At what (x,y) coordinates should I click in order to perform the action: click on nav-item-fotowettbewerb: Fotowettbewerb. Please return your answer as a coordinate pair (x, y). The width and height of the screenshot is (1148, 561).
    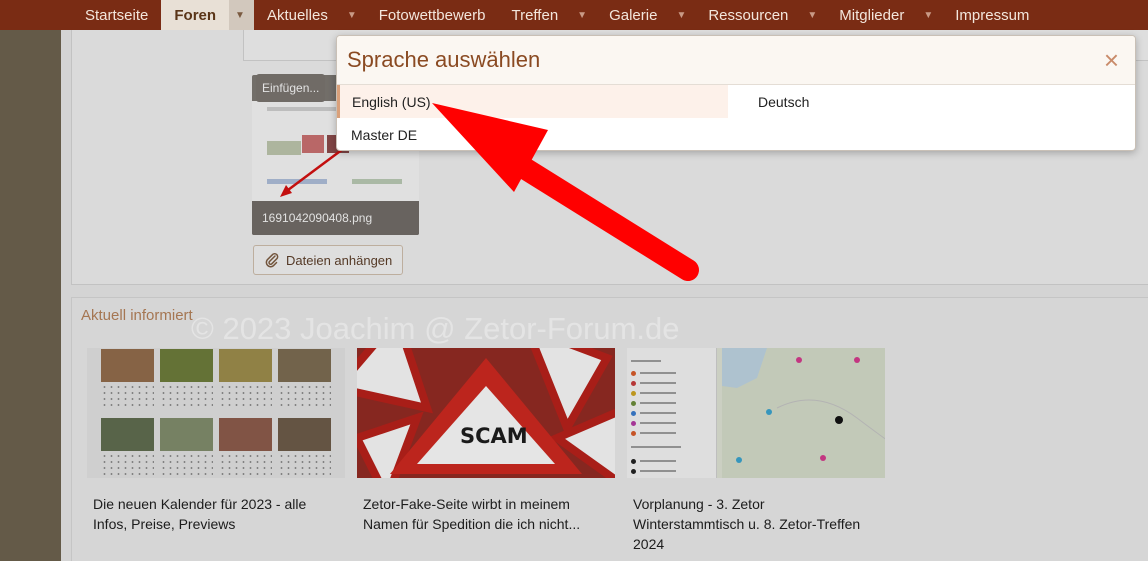
    Looking at the image, I should click on (432, 15).